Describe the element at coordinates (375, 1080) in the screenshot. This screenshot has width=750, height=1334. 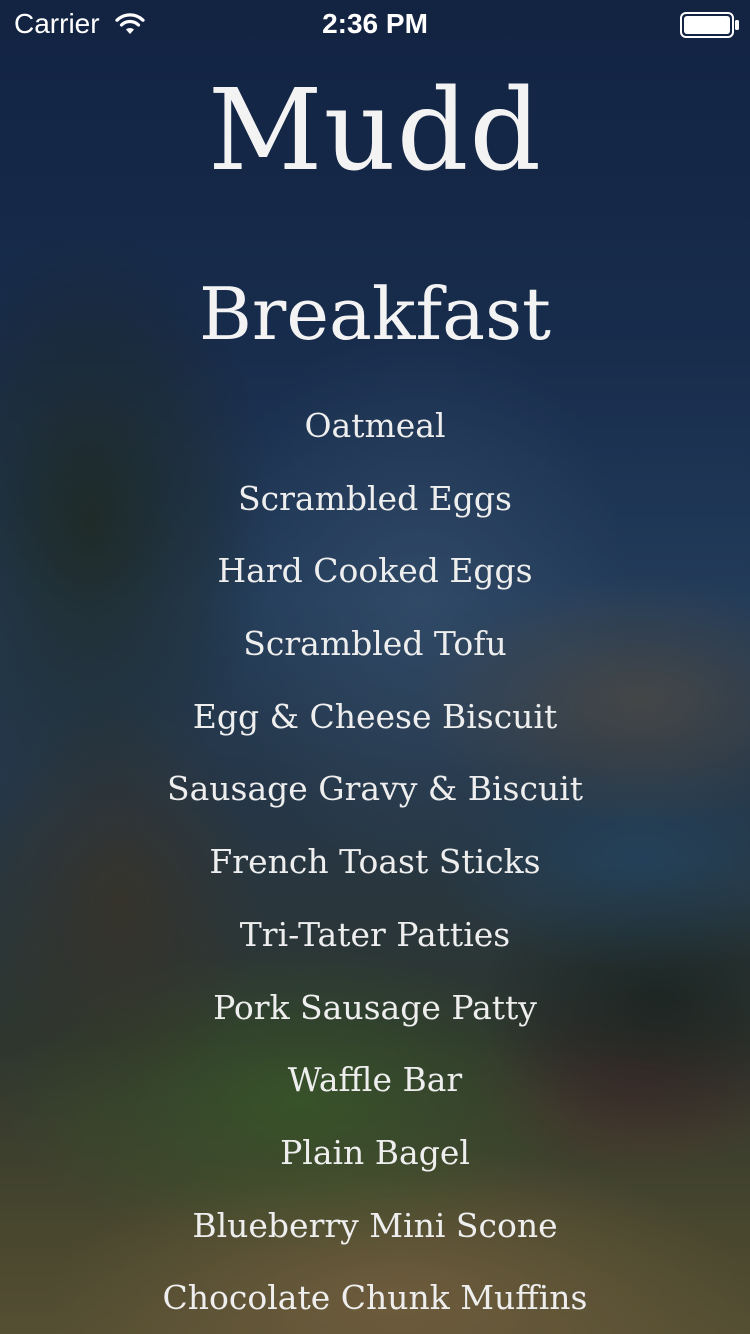
I see `menu-item: Waffle Bar` at that location.